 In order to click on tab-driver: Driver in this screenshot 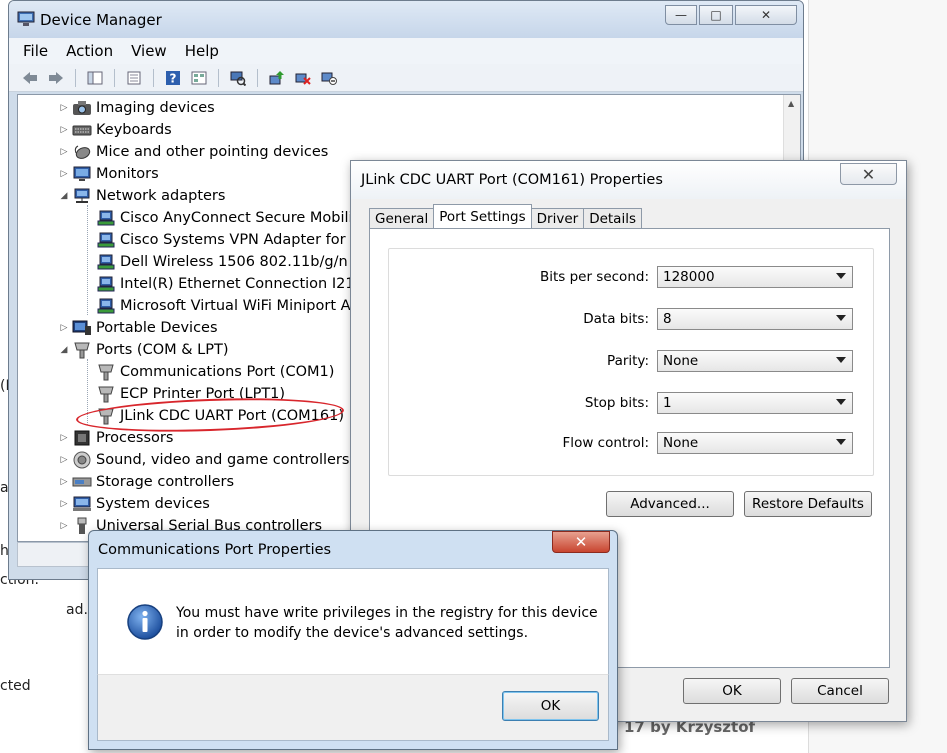, I will do `click(557, 218)`.